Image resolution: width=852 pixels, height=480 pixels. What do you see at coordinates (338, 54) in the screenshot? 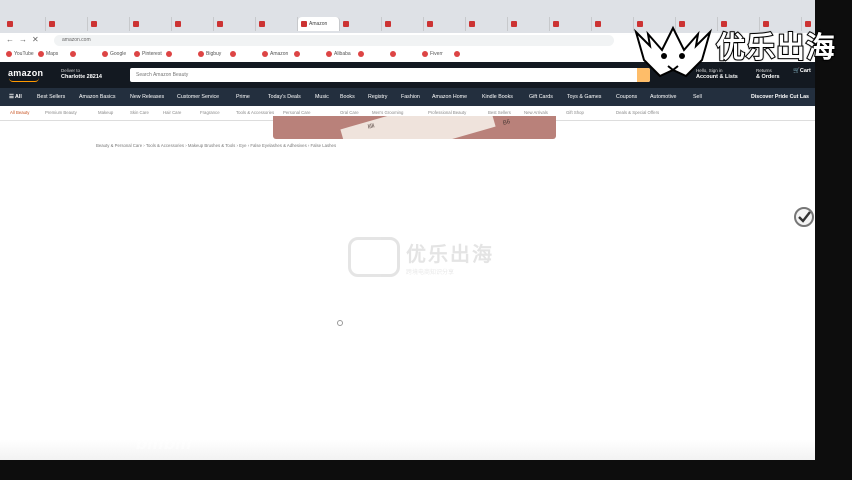
I see `bookmark-item: Alibaba` at bounding box center [338, 54].